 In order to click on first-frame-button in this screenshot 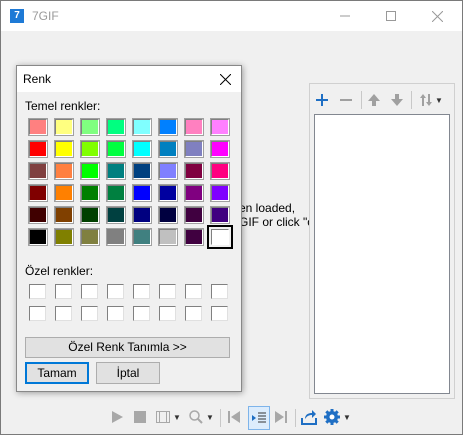, I will do `click(234, 417)`.